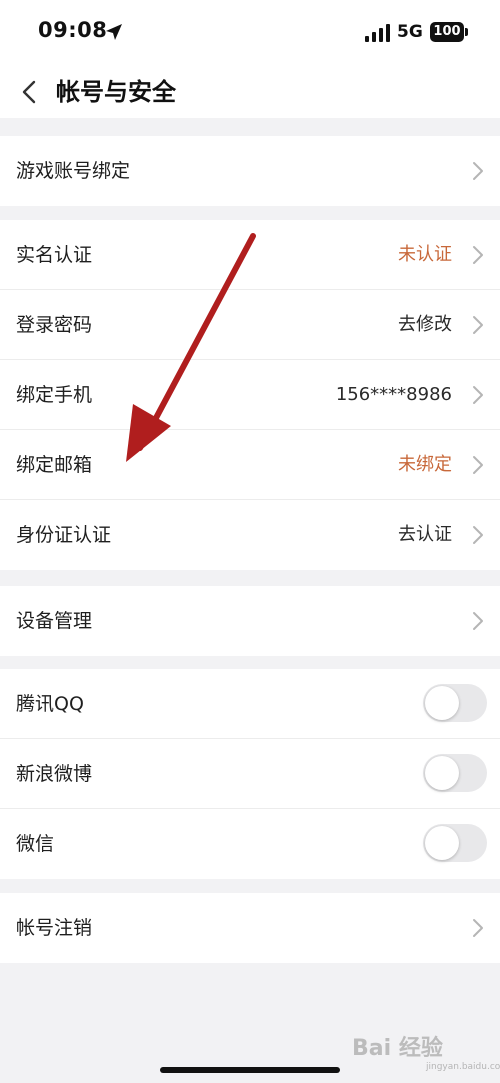 This screenshot has height=1083, width=500. I want to click on row-label: 登录密码, so click(54, 325).